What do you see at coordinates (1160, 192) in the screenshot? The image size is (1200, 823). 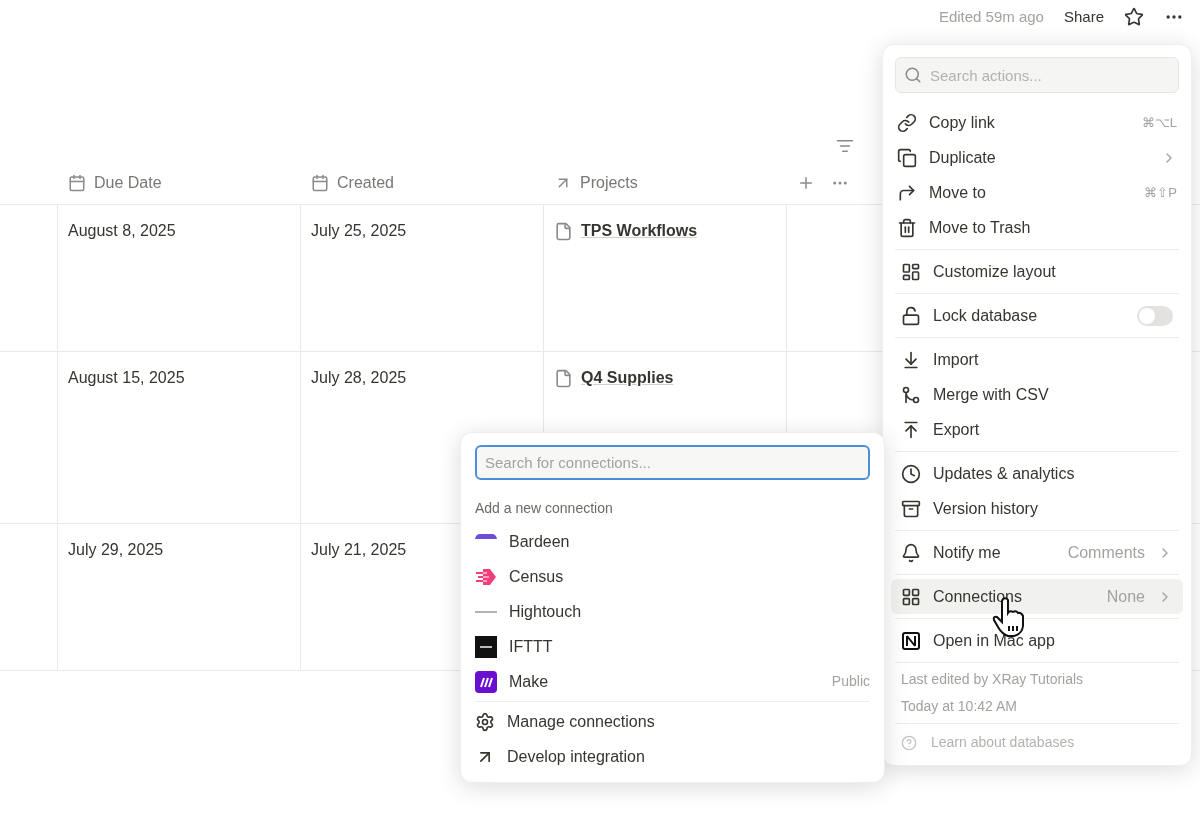 I see `shortcut: ⌘⇧P` at bounding box center [1160, 192].